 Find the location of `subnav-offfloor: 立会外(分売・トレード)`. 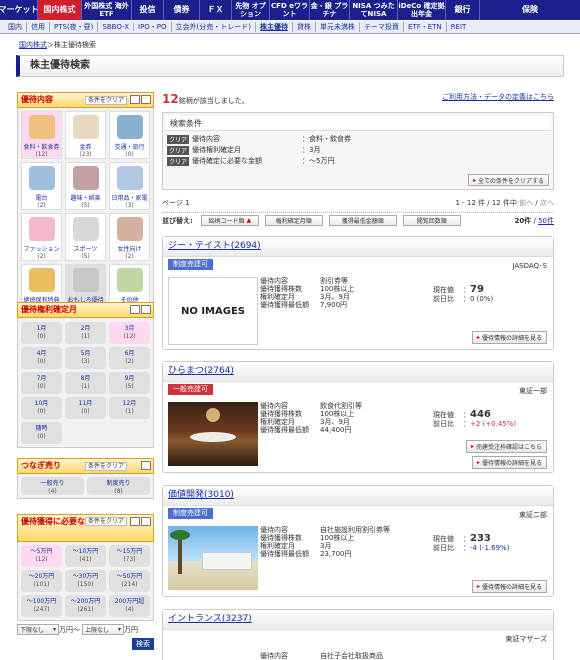

subnav-offfloor: 立会外(分売・トレード) is located at coordinates (214, 27).